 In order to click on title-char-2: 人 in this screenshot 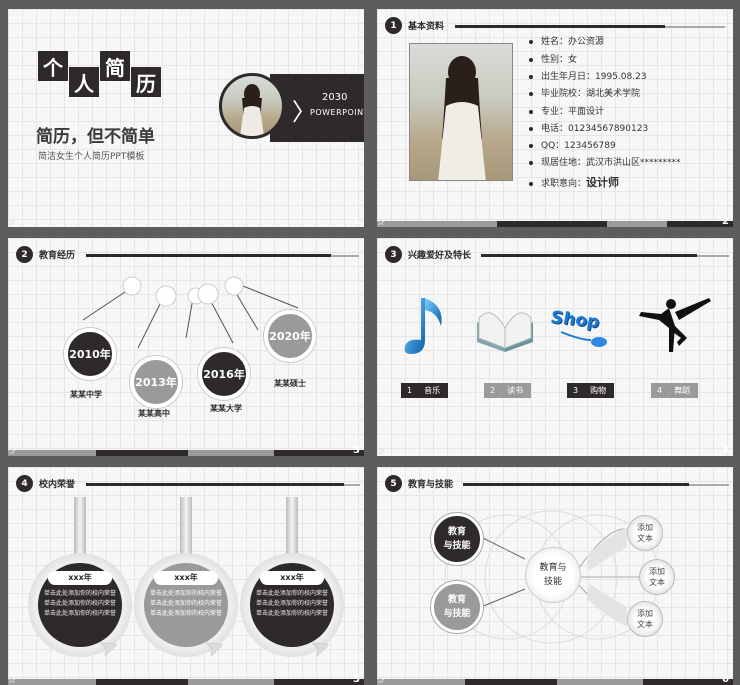, I will do `click(84, 82)`.